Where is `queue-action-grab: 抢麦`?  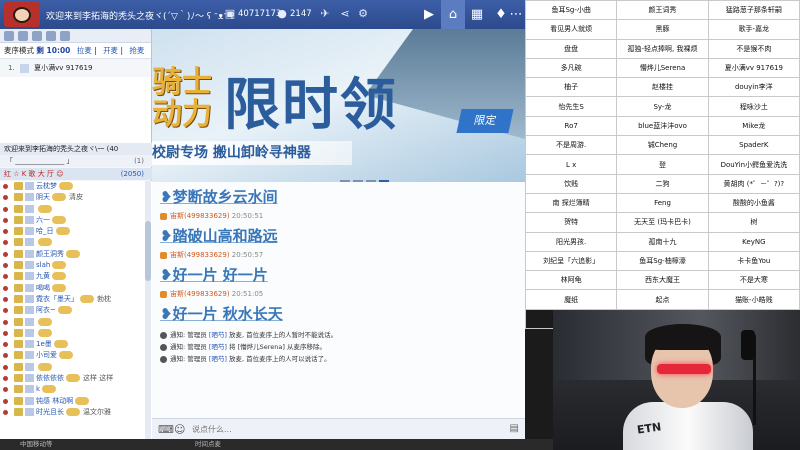
queue-action-grab: 抢麦 is located at coordinates (136, 50).